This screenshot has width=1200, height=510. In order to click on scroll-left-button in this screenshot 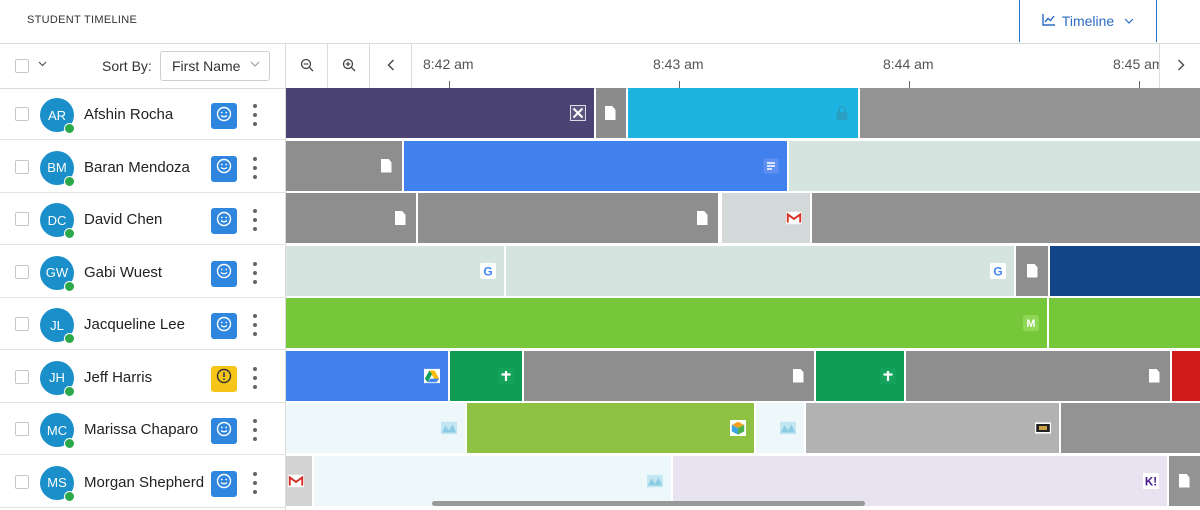, I will do `click(391, 66)`.